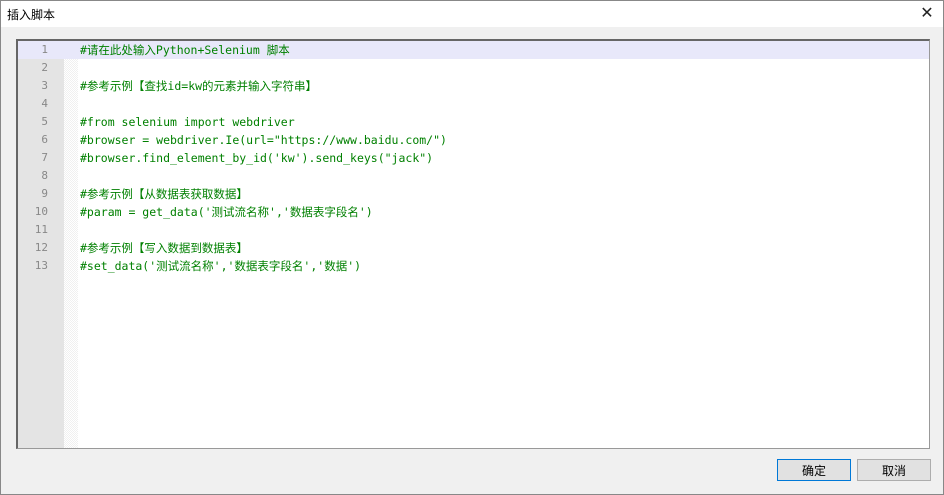 Image resolution: width=944 pixels, height=495 pixels. What do you see at coordinates (473, 230) in the screenshot?
I see `code-line: 11` at bounding box center [473, 230].